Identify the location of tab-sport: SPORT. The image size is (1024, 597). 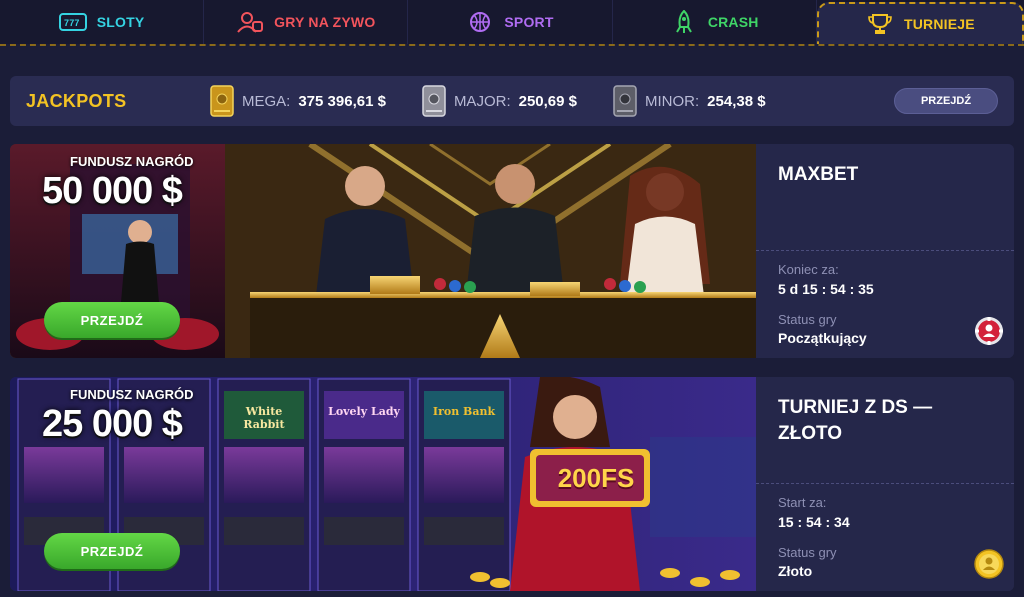
(510, 22).